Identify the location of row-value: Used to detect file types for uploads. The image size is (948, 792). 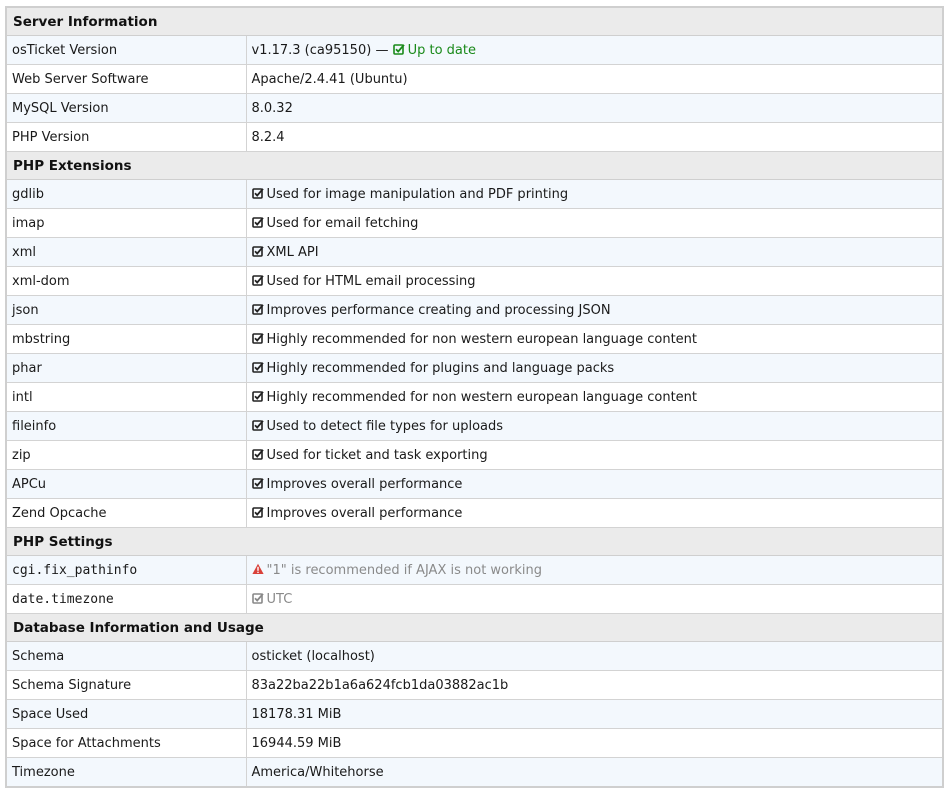
(594, 426).